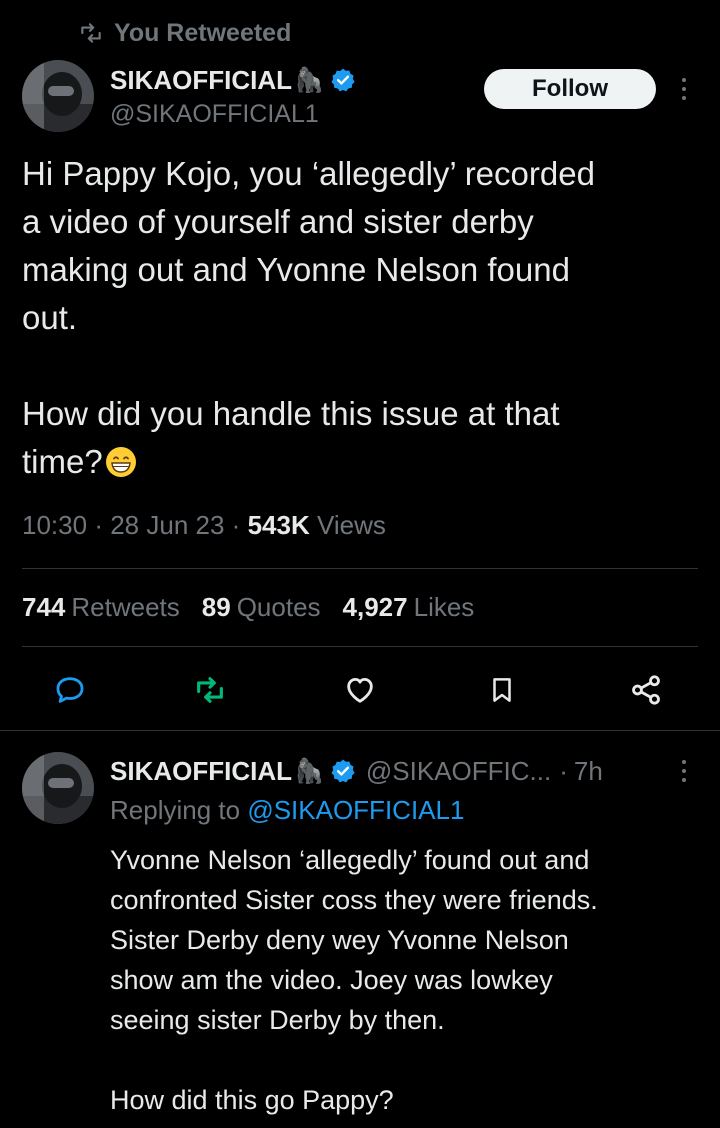 The height and width of the screenshot is (1128, 720). What do you see at coordinates (62, 461) in the screenshot?
I see `tweet-text-fragment: time?` at bounding box center [62, 461].